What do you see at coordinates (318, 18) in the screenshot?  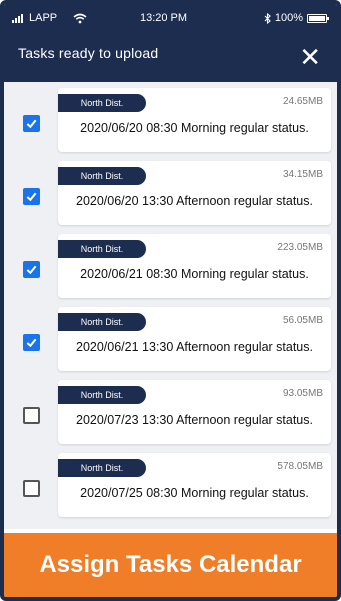 I see `battery-icon` at bounding box center [318, 18].